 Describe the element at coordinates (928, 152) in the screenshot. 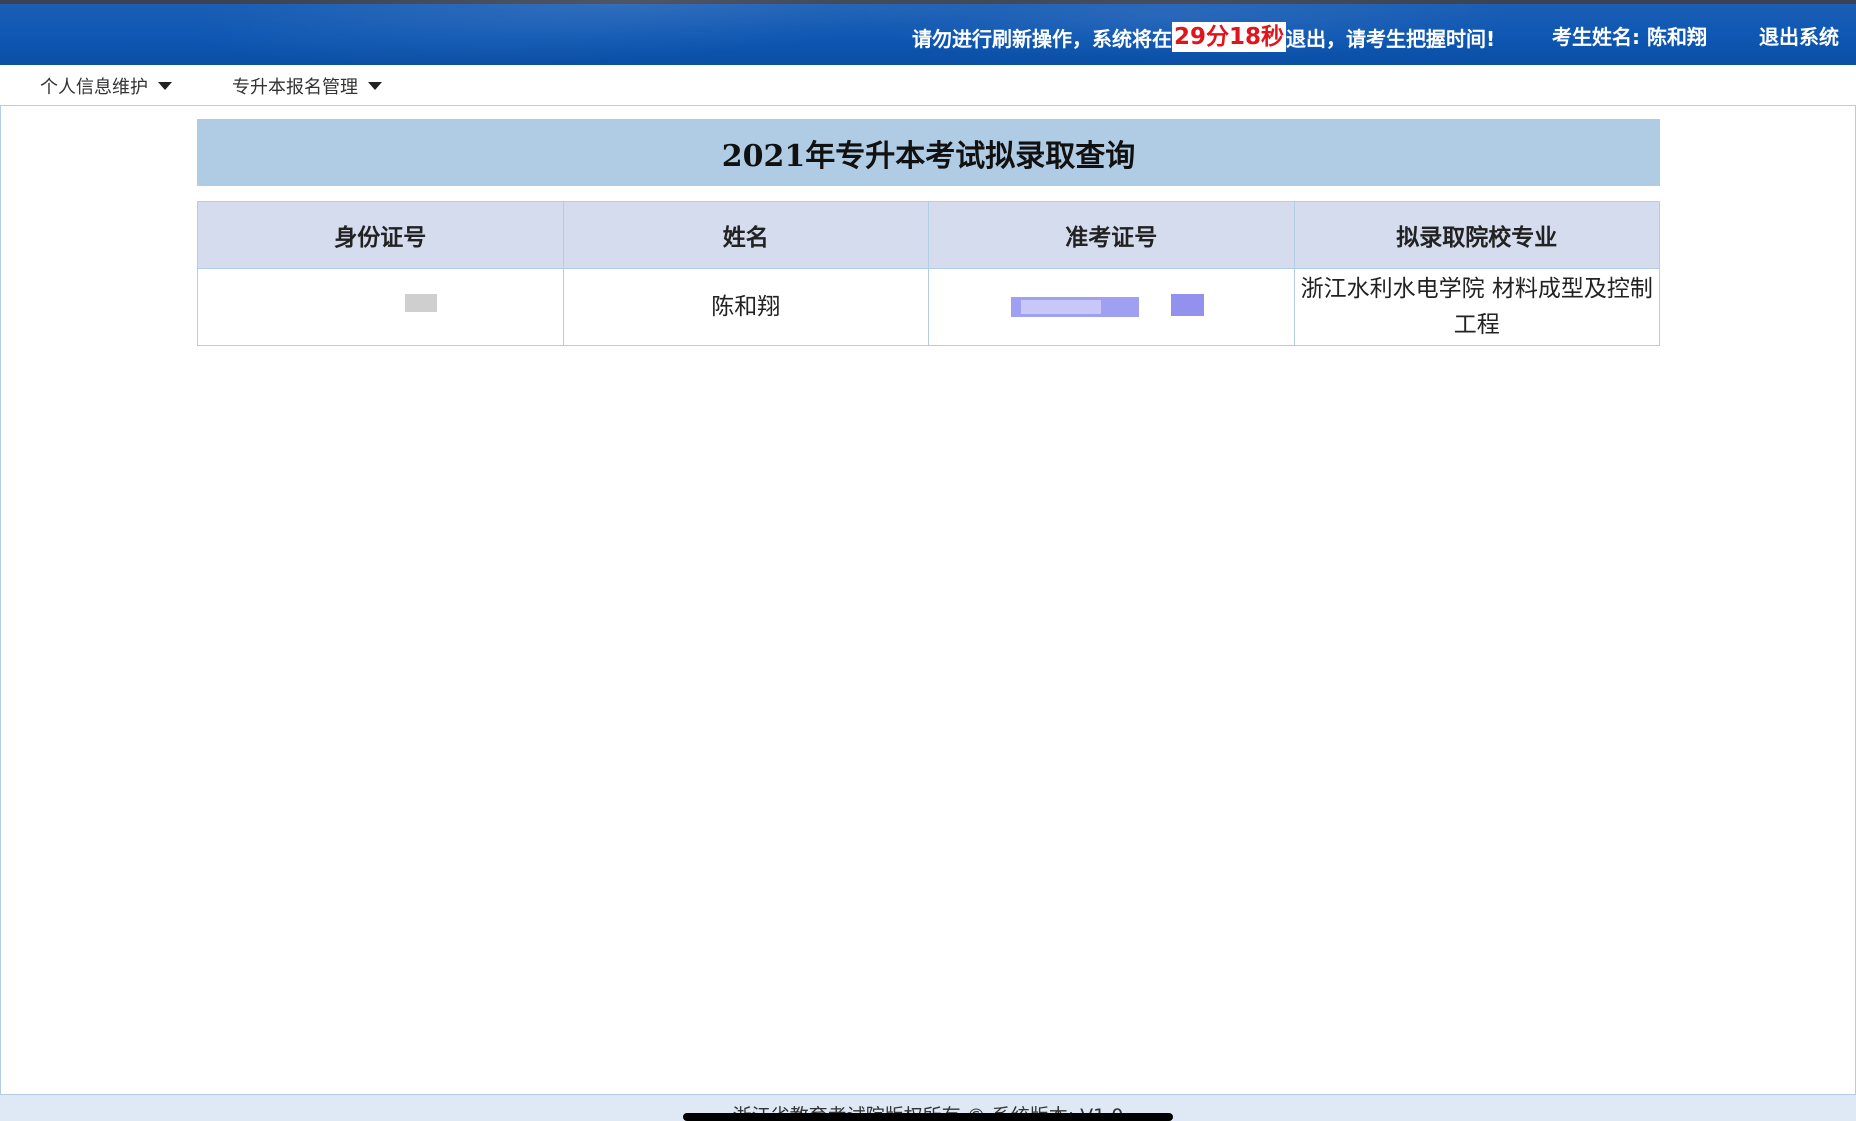

I see `page-title: 2021年专升本考试拟录取查询` at that location.